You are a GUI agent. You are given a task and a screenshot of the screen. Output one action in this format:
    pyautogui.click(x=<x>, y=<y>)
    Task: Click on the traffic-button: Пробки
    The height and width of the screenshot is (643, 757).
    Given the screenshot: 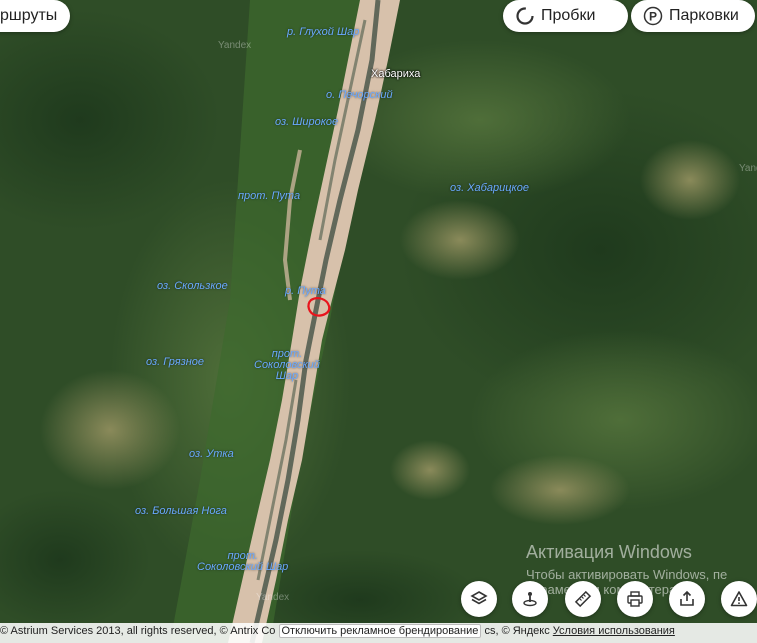 What is the action you would take?
    pyautogui.click(x=565, y=16)
    